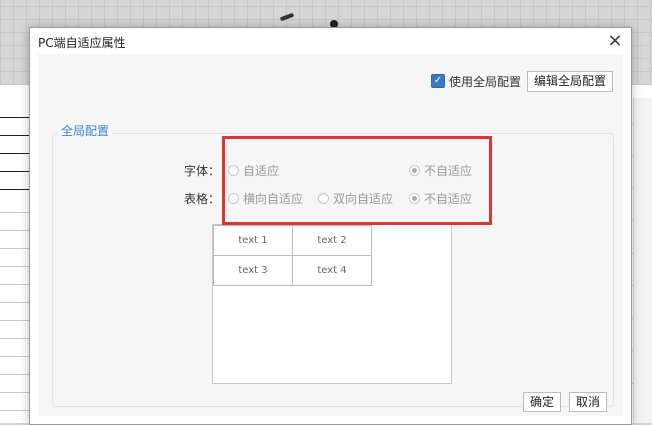 The width and height of the screenshot is (652, 425). Describe the element at coordinates (253, 270) in the screenshot. I see `table-cell: text 3` at that location.